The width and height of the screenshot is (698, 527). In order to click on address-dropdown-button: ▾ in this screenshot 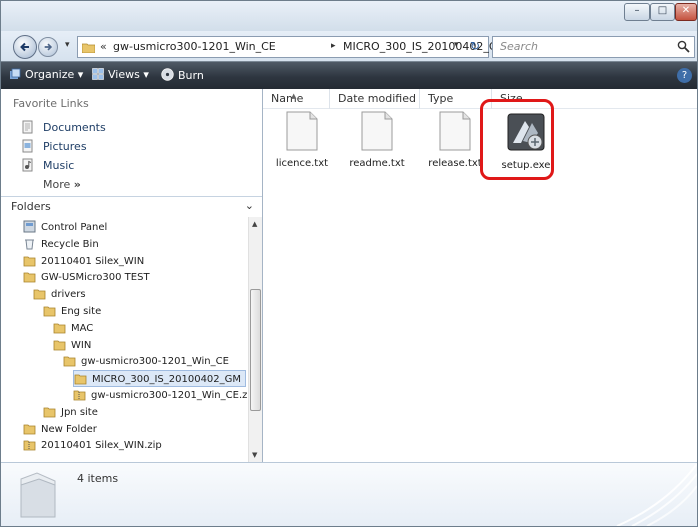, I will do `click(456, 45)`.